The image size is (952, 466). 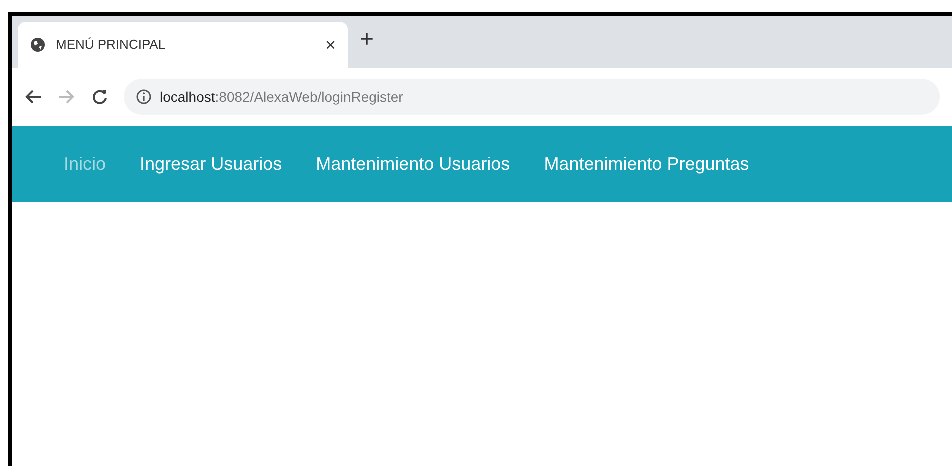 I want to click on address-bar: localhost:8082/AlexaWeb/loginRegister, so click(x=532, y=97).